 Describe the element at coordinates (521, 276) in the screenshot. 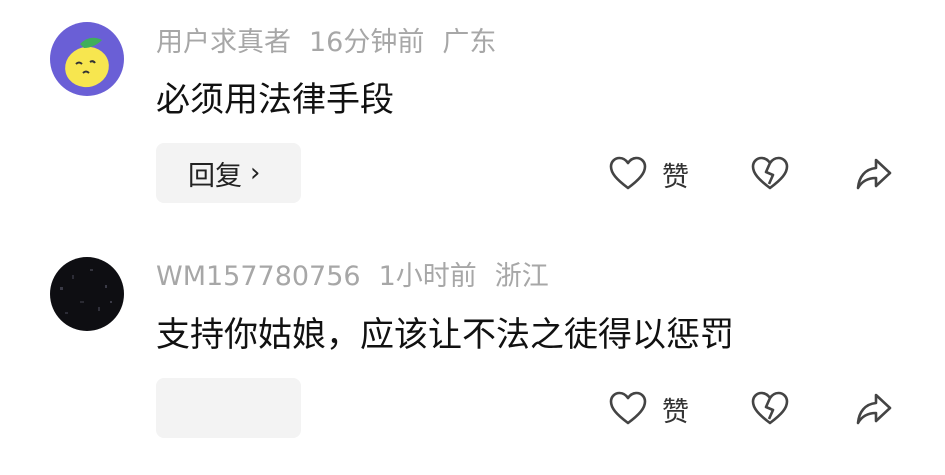

I see `location: 浙江` at that location.